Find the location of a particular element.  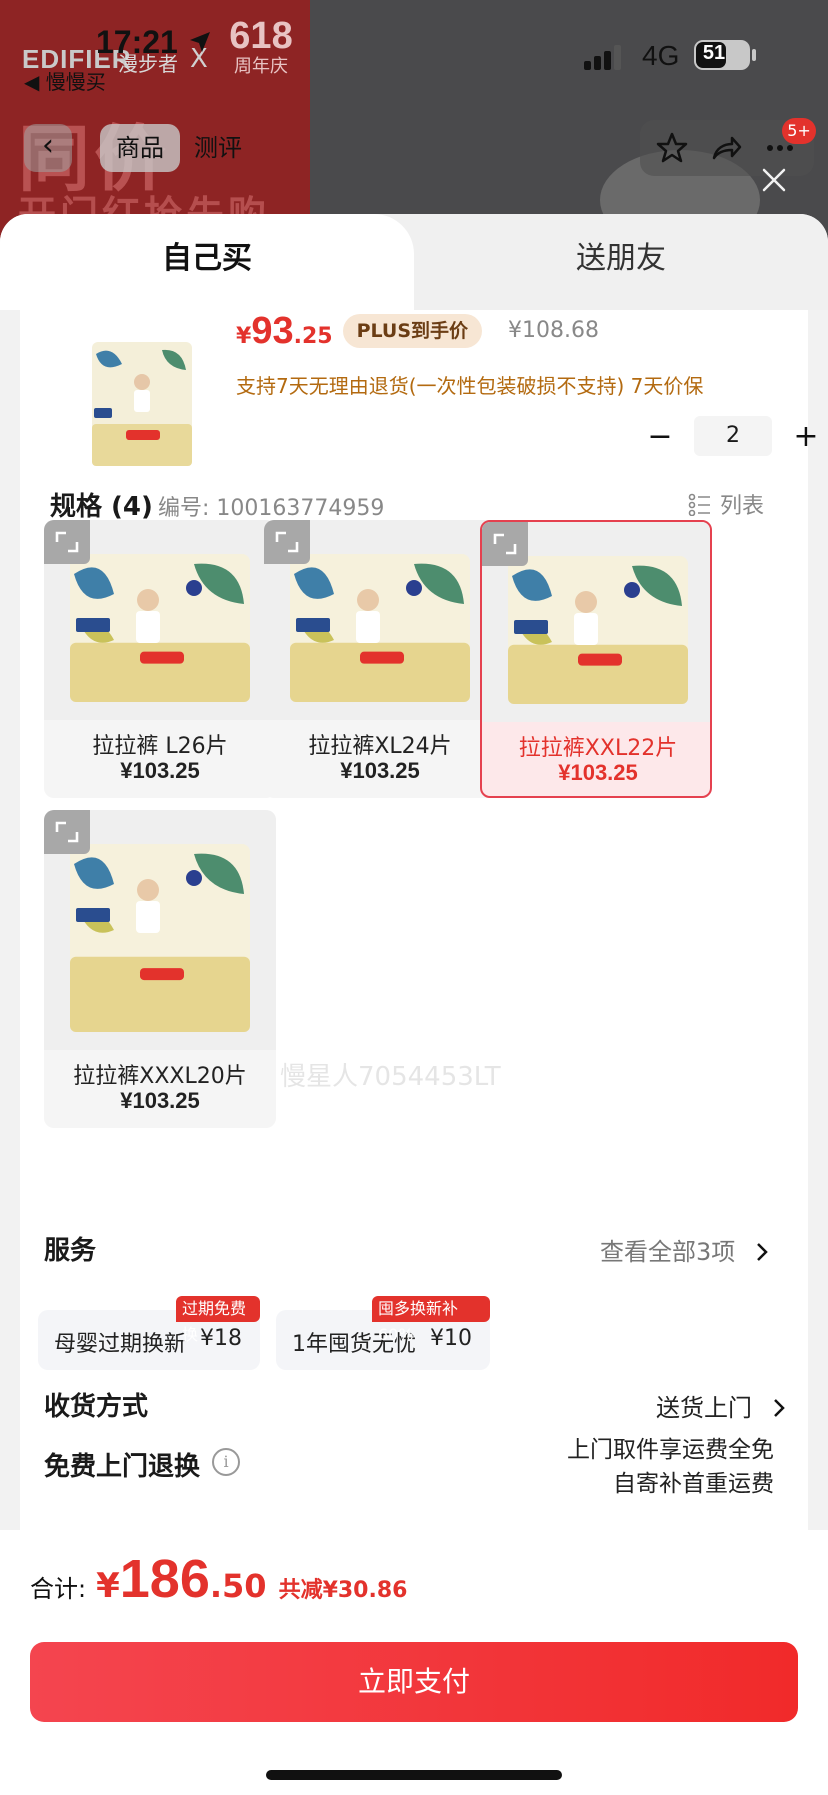

free-return-line1: 上门取件享运费全免 is located at coordinates (670, 1450).